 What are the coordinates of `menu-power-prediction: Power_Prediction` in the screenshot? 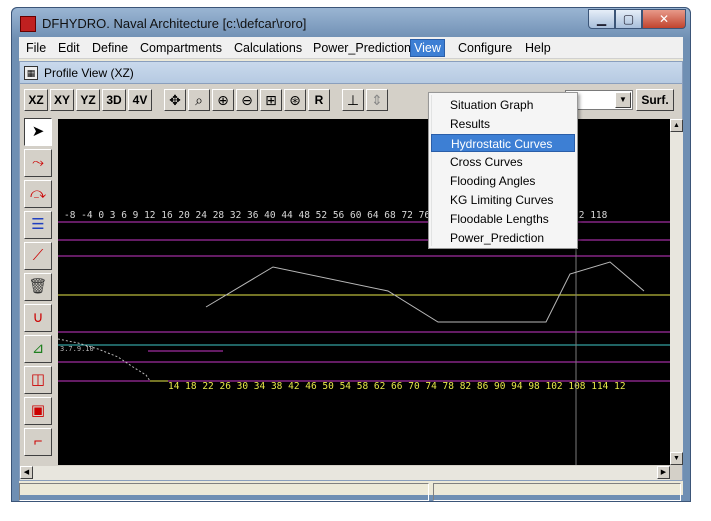 It's located at (362, 48).